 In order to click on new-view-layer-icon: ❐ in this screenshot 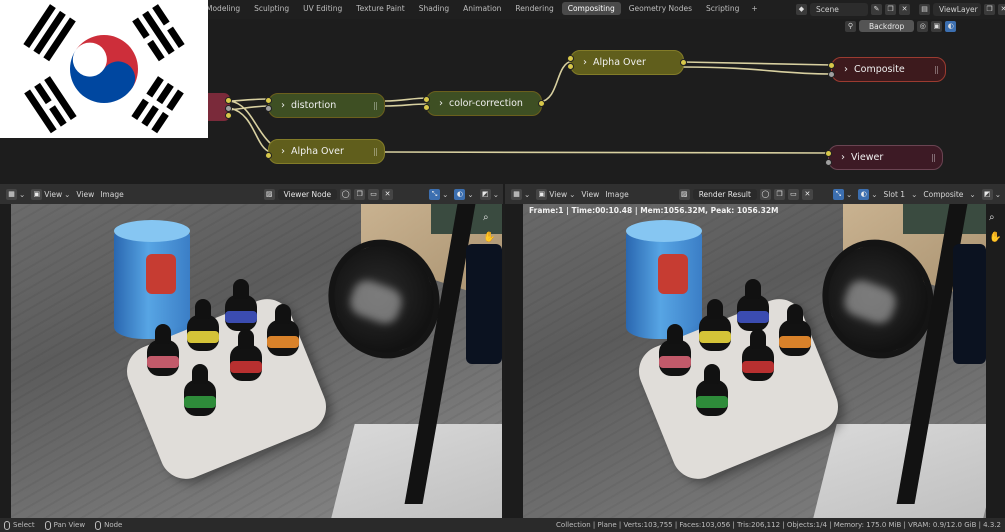, I will do `click(989, 9)`.